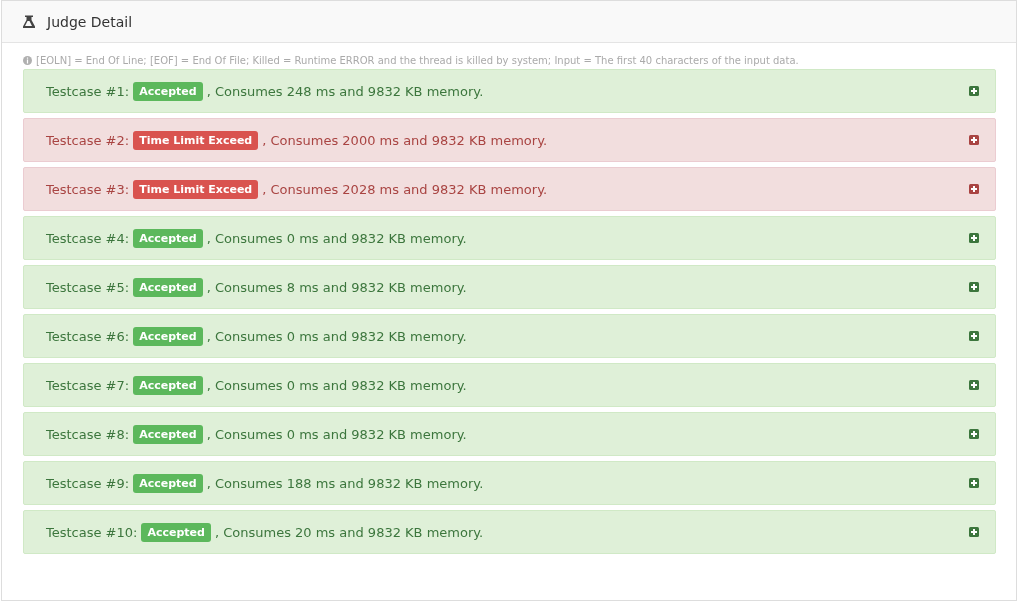 Image resolution: width=1020 pixels, height=607 pixels. Describe the element at coordinates (88, 336) in the screenshot. I see `testcase-label: Testcase #6:` at that location.